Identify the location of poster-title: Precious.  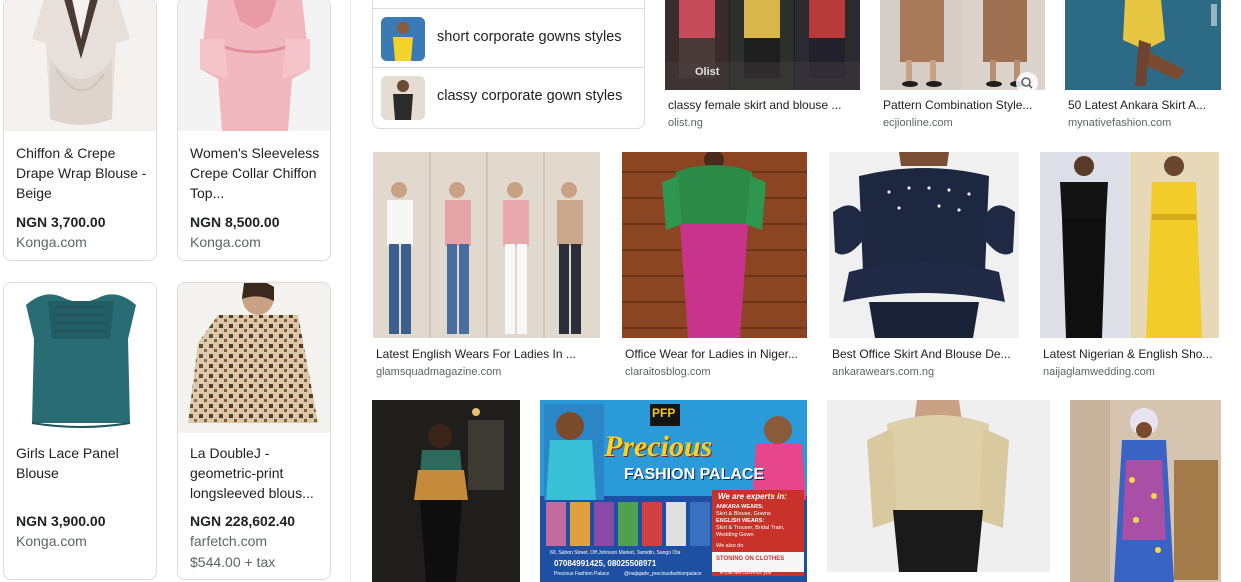
(658, 446).